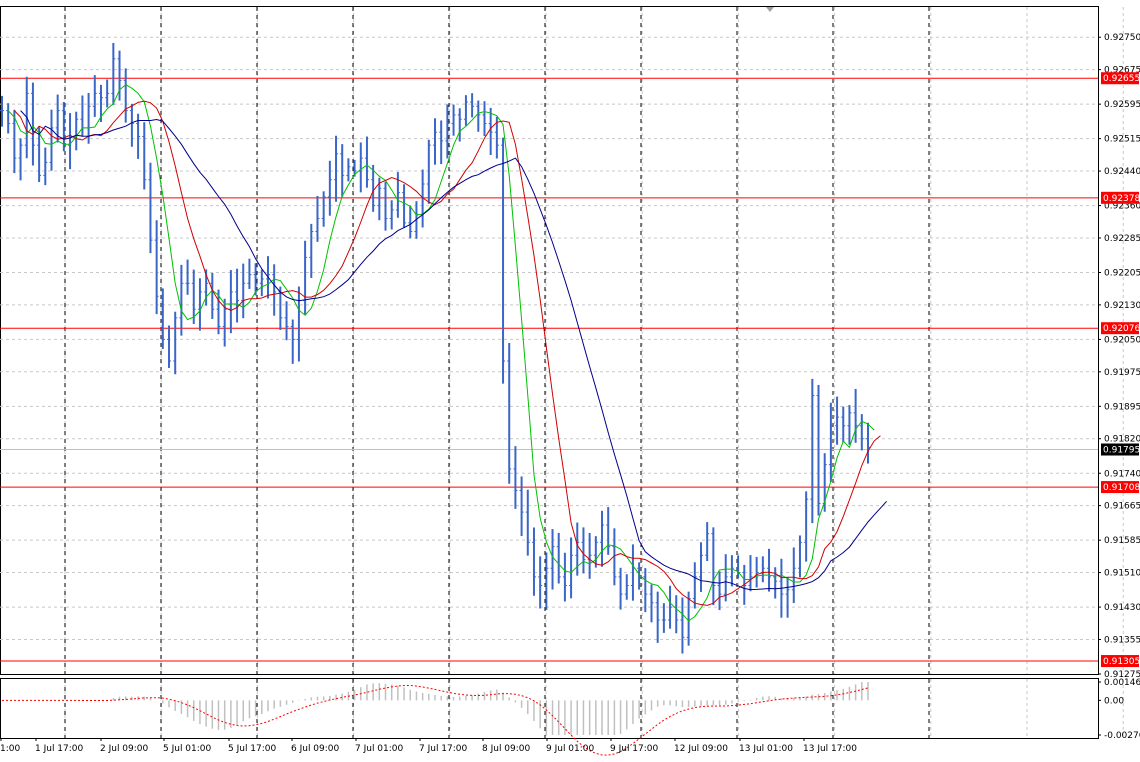 Image resolution: width=1140 pixels, height=762 pixels. Describe the element at coordinates (1121, 199) in the screenshot. I see `price-level-tag-label: 0.92378` at that location.